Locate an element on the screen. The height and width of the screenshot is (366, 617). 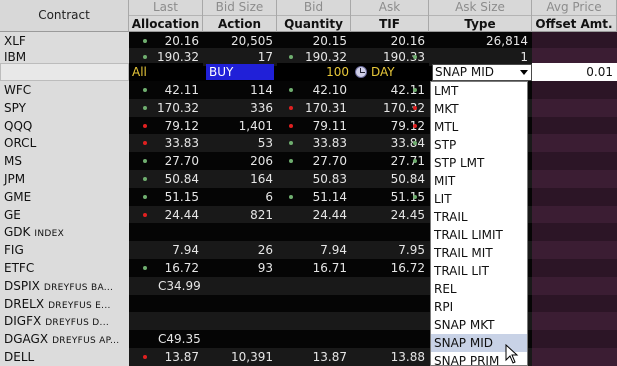
last-price-cell: 24.44 is located at coordinates (166, 214).